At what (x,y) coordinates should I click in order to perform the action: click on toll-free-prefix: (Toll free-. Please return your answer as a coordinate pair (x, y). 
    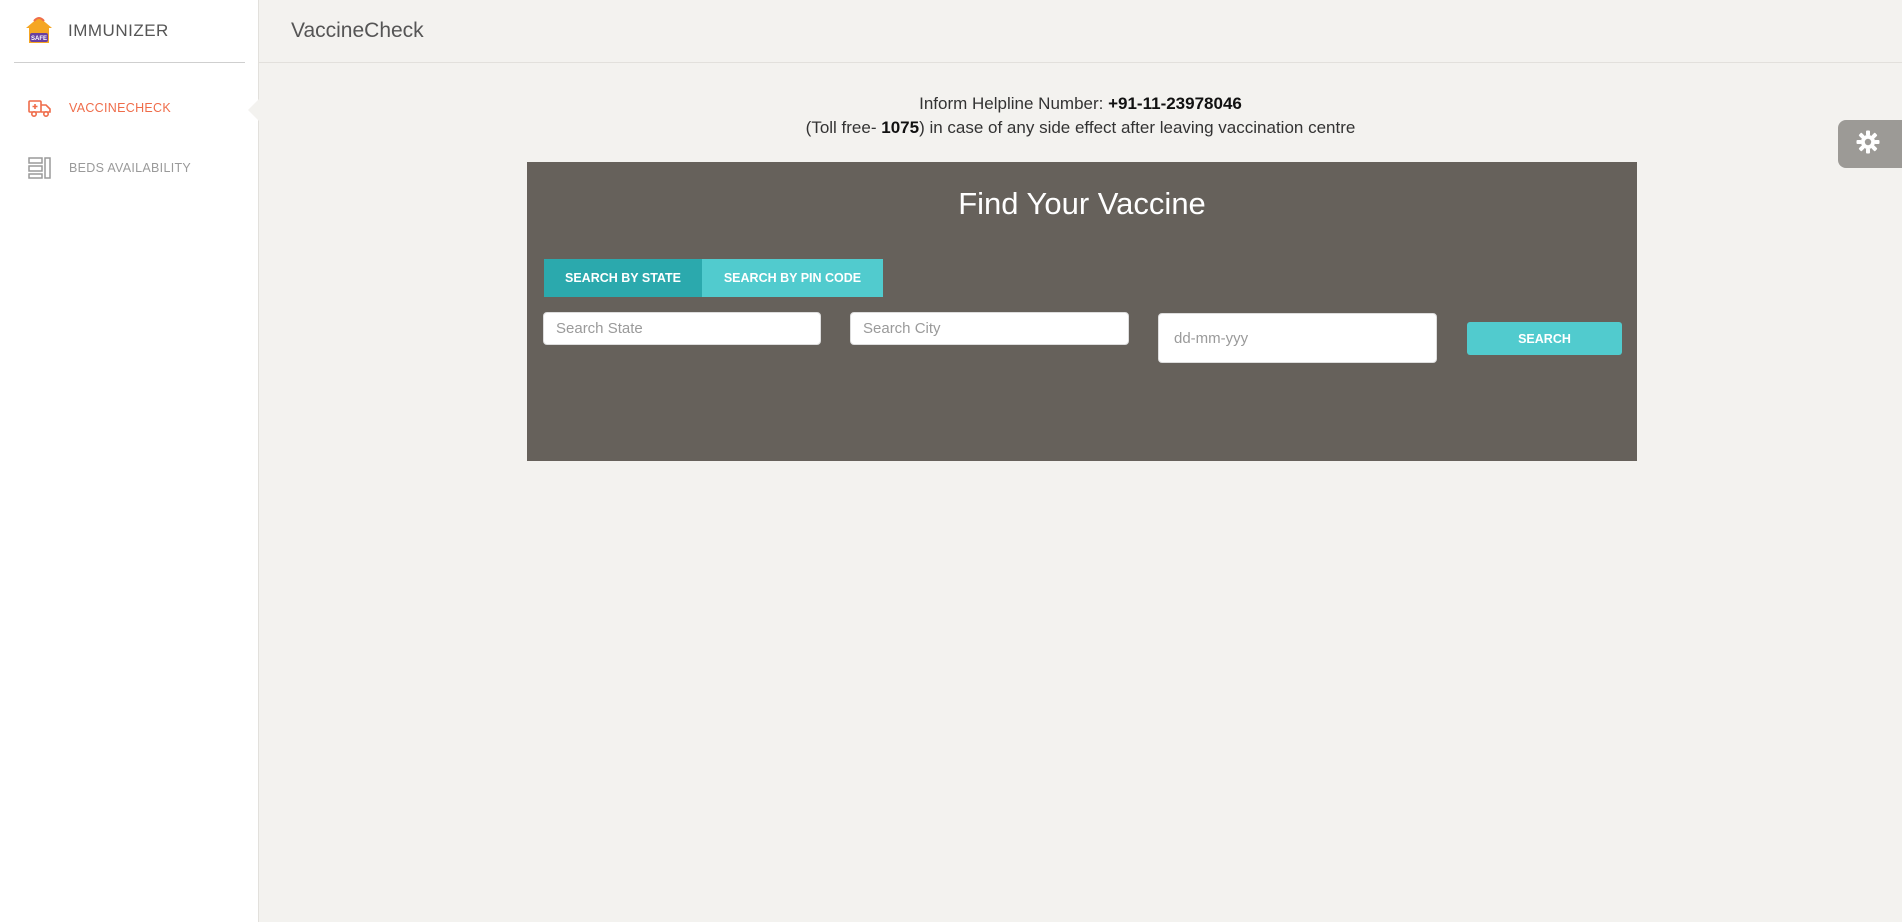
    Looking at the image, I should click on (843, 127).